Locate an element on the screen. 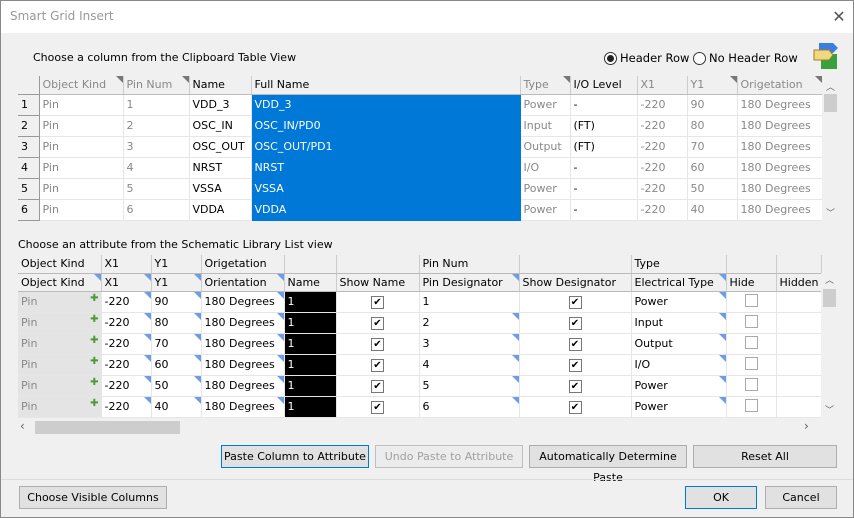 The height and width of the screenshot is (518, 854). reset-all-button: Reset All is located at coordinates (765, 456).